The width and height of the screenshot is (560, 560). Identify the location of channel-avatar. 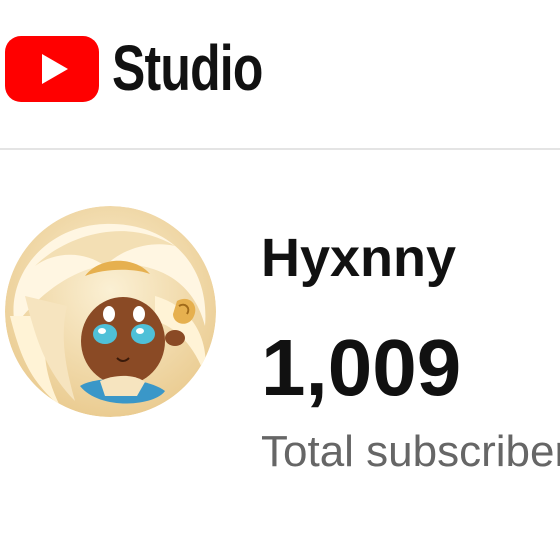
(110, 311).